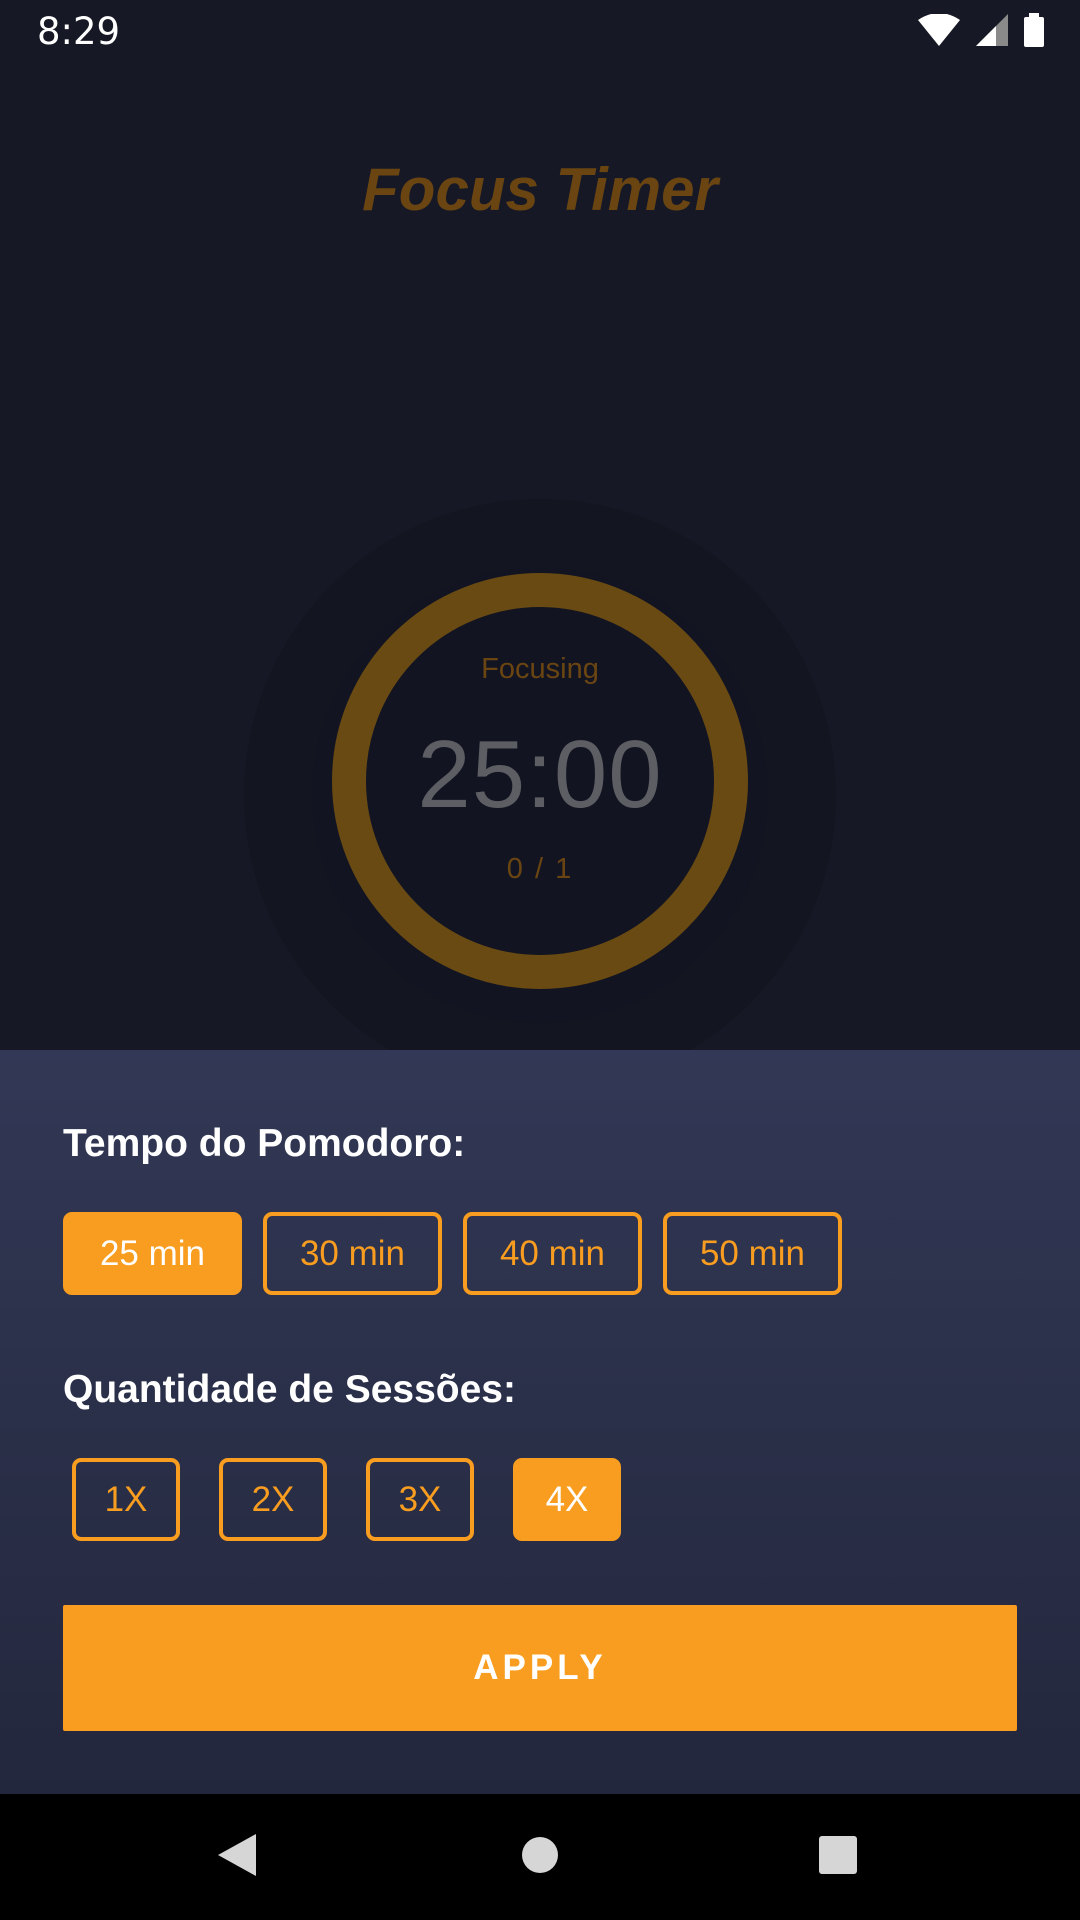  I want to click on session-option-2x: 2X, so click(273, 1499).